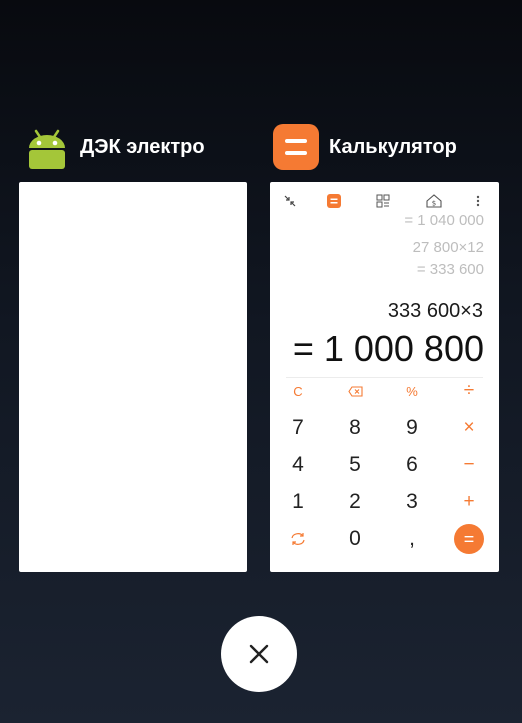 The image size is (522, 723). What do you see at coordinates (298, 465) in the screenshot?
I see `digit-4-button: 4` at bounding box center [298, 465].